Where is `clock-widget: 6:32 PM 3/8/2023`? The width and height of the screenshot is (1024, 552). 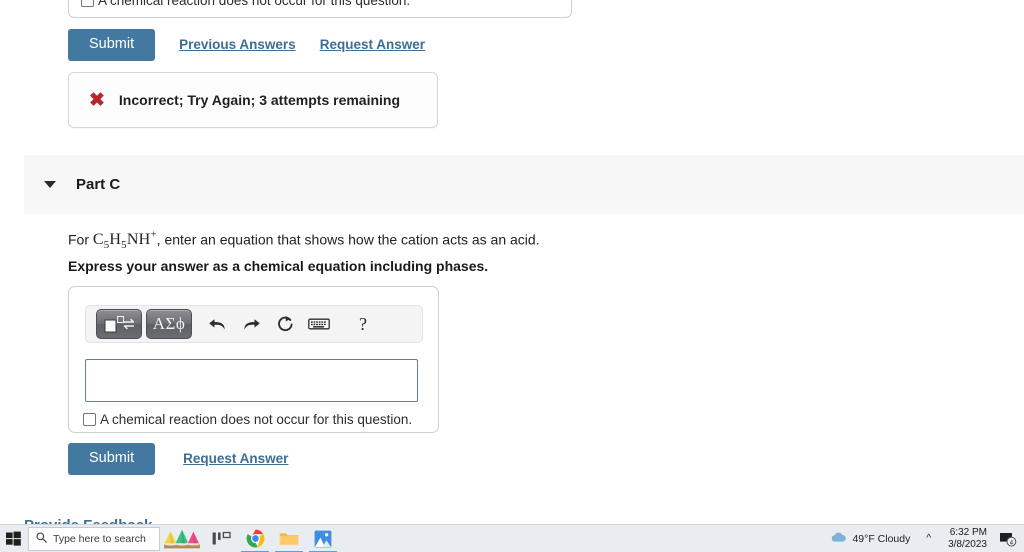
clock-widget: 6:32 PM 3/8/2023 is located at coordinates (967, 538).